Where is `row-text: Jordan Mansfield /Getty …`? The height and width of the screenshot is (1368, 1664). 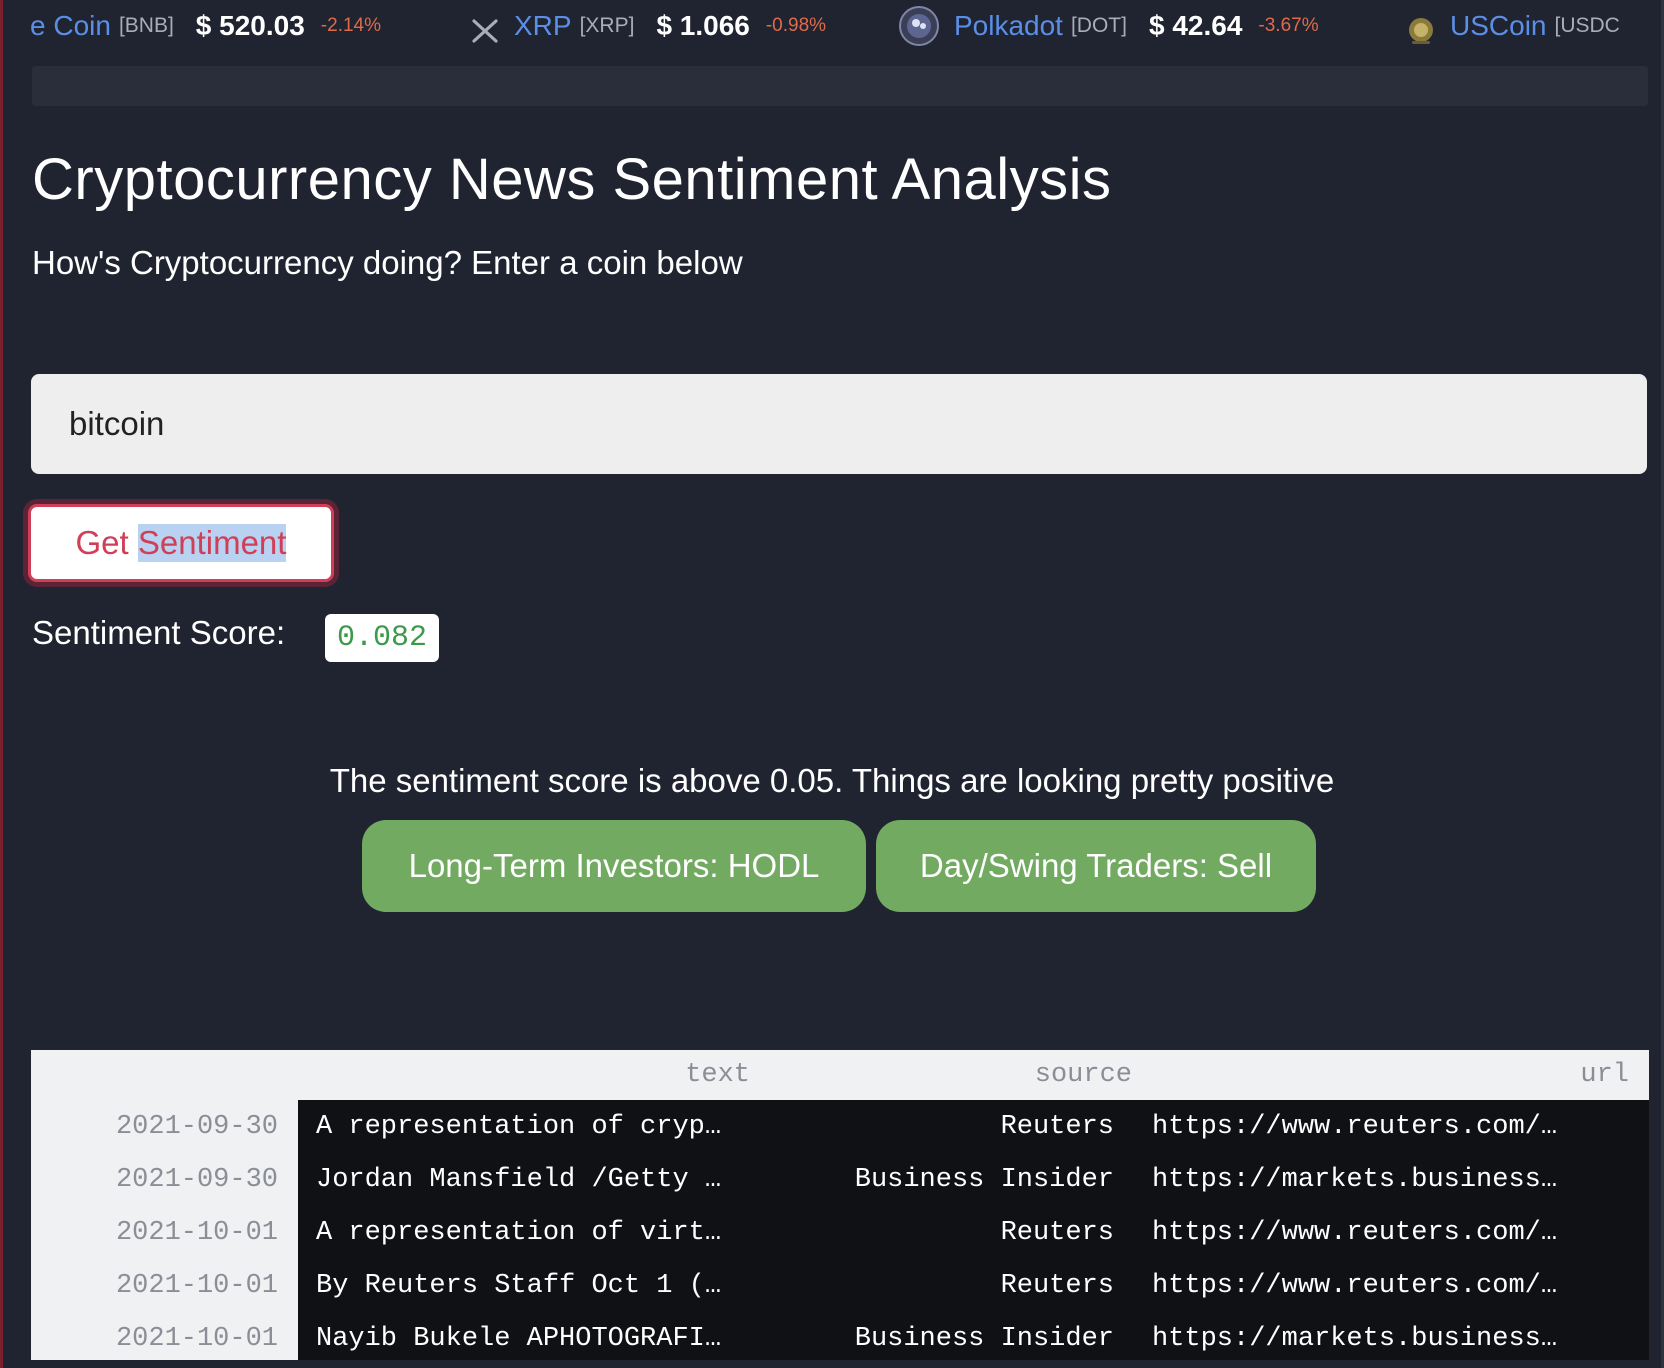 row-text: Jordan Mansfield /Getty … is located at coordinates (534, 1179).